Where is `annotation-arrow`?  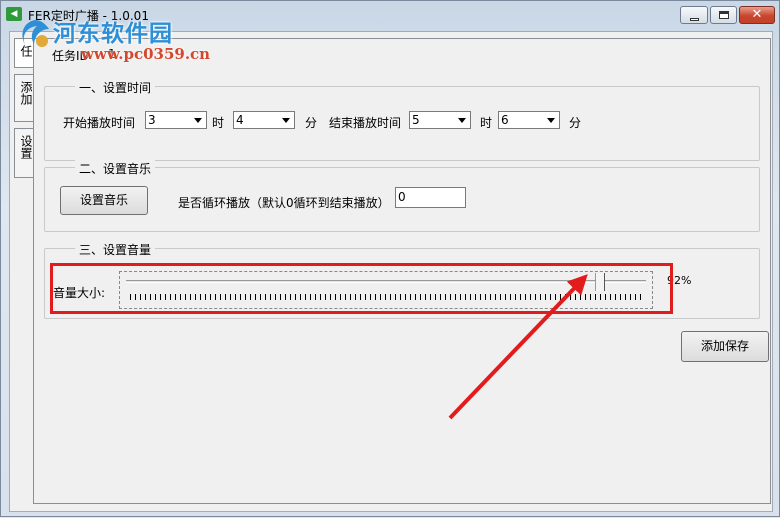
annotation-arrow is located at coordinates (518, 347).